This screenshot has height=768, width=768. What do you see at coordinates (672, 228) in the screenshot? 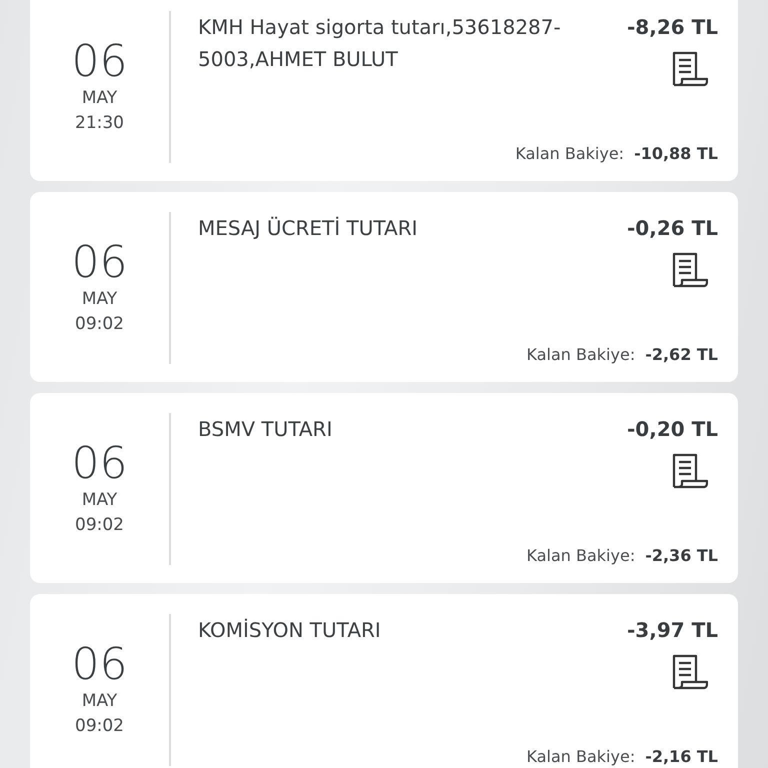
I see `transaction-amount: -0,26 TL` at bounding box center [672, 228].